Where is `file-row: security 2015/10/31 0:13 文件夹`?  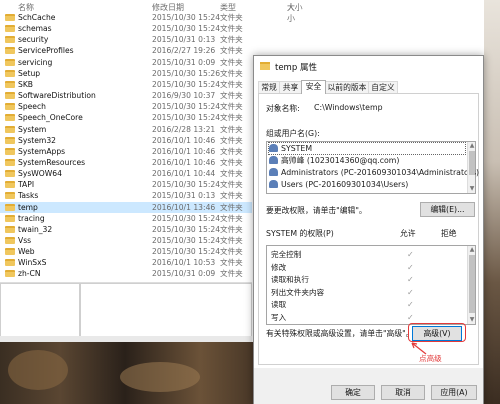
file-row: security 2015/10/31 0:13 文件夹 is located at coordinates (126, 39).